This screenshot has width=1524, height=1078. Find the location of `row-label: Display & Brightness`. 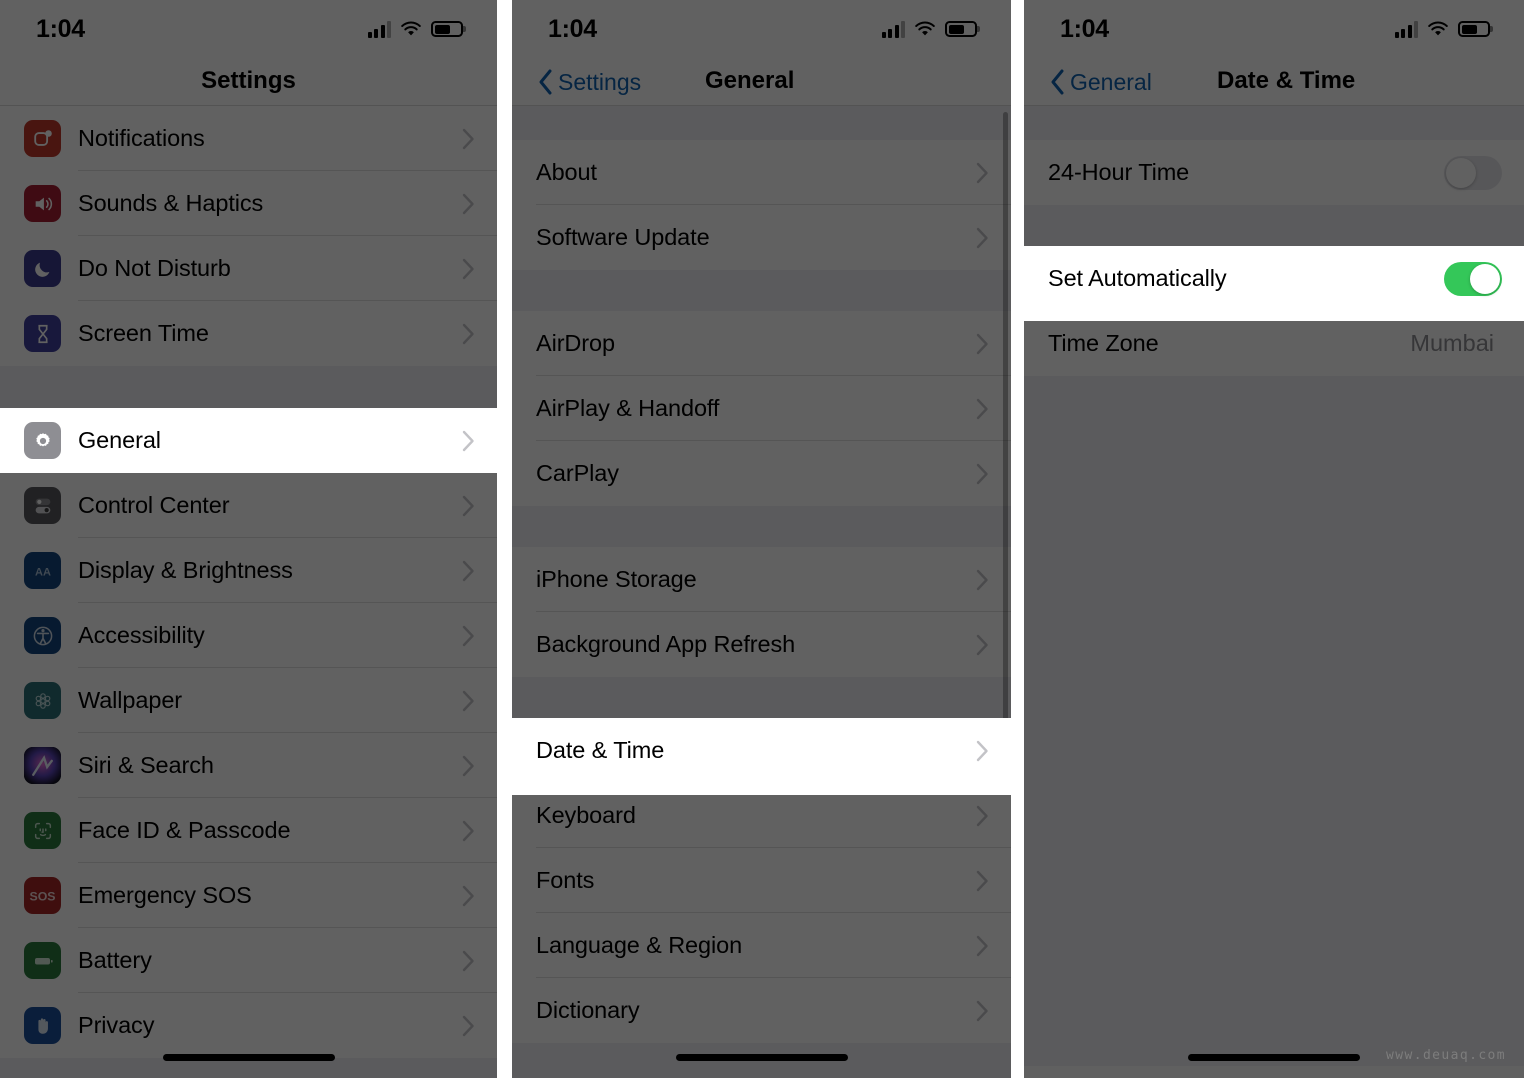

row-label: Display & Brightness is located at coordinates (185, 570).